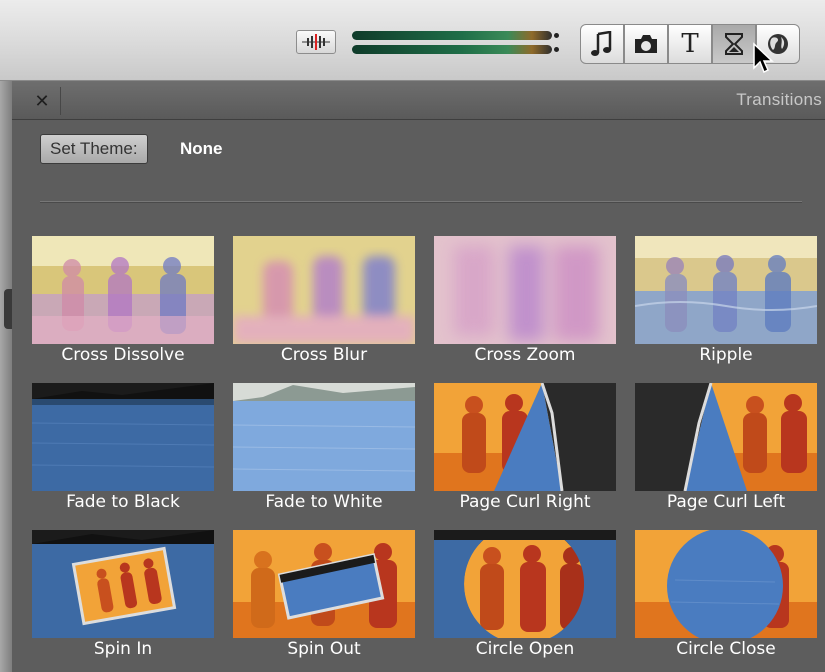 This screenshot has width=825, height=672. Describe the element at coordinates (779, 99) in the screenshot. I see `panel-title: Transitions` at that location.